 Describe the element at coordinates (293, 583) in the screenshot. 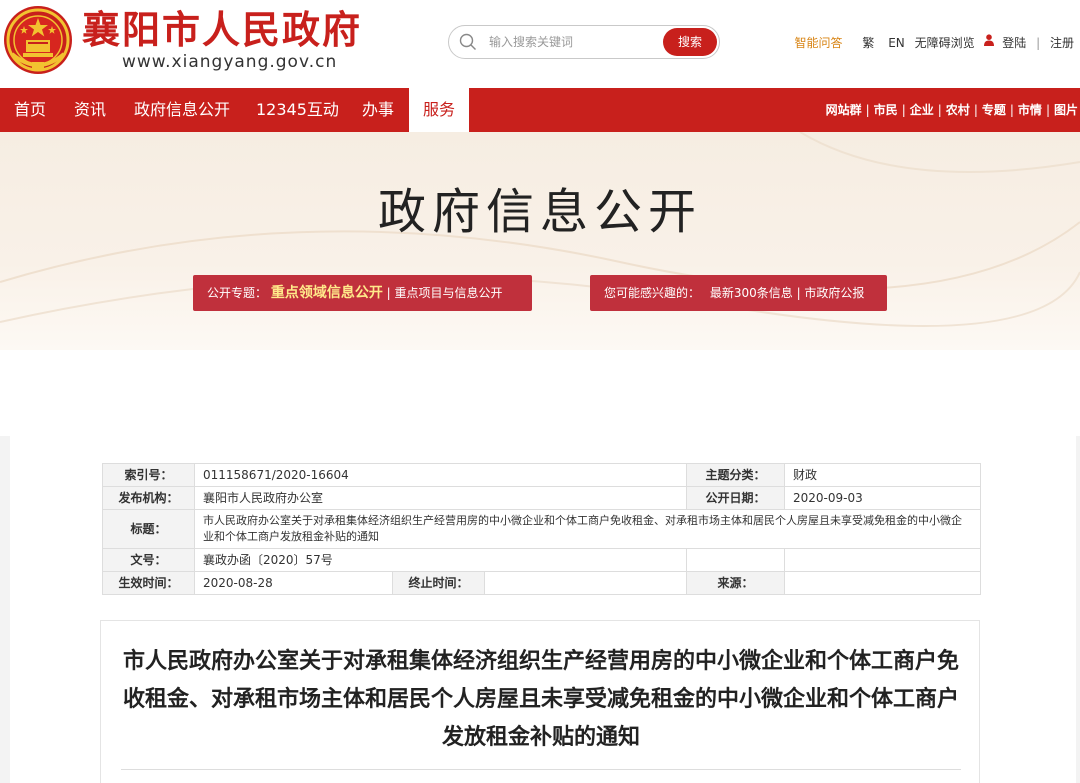

I see `meta-value: 2020-08-28` at that location.